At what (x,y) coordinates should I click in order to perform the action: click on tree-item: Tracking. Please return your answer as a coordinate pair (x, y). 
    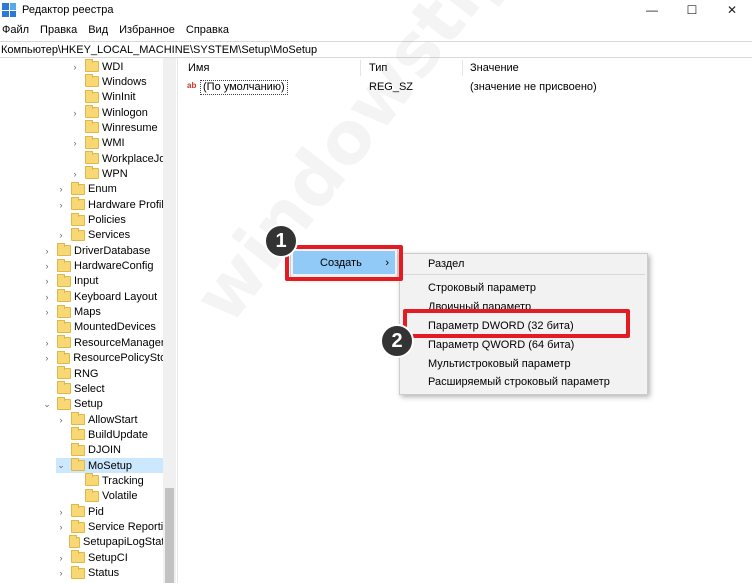
    Looking at the image, I should click on (123, 480).